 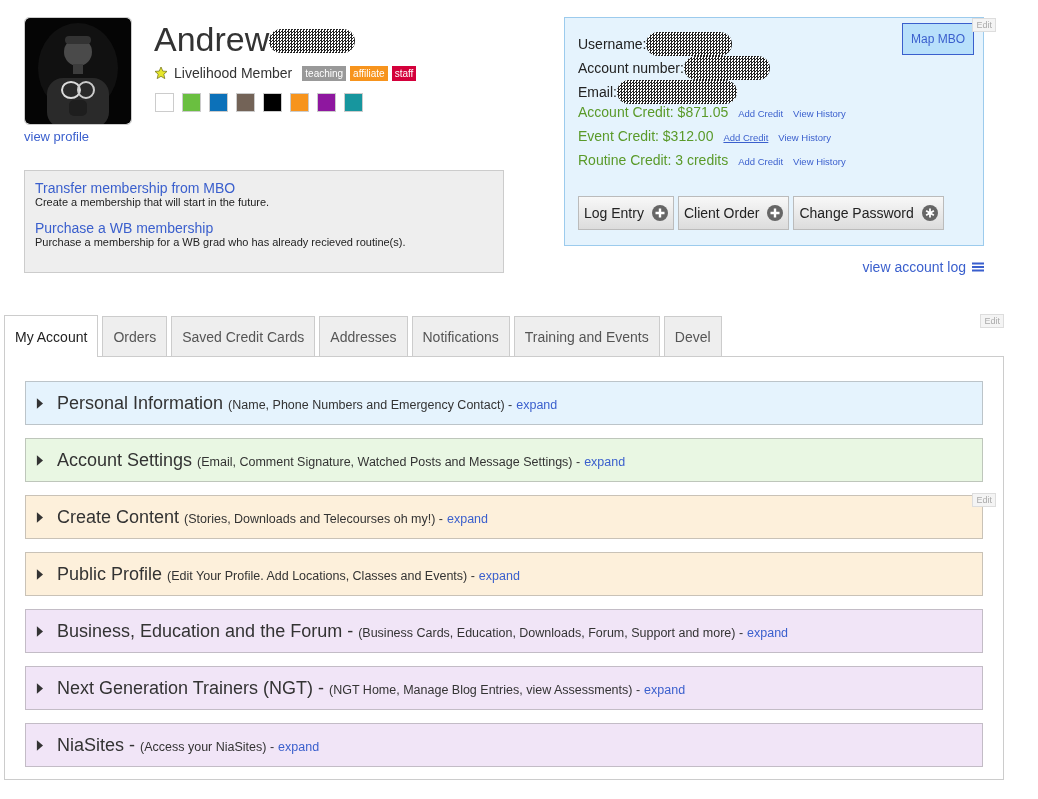 What do you see at coordinates (370, 405) in the screenshot?
I see `section-description: (Name, Phone Numbers and Emergency Contact) -` at bounding box center [370, 405].